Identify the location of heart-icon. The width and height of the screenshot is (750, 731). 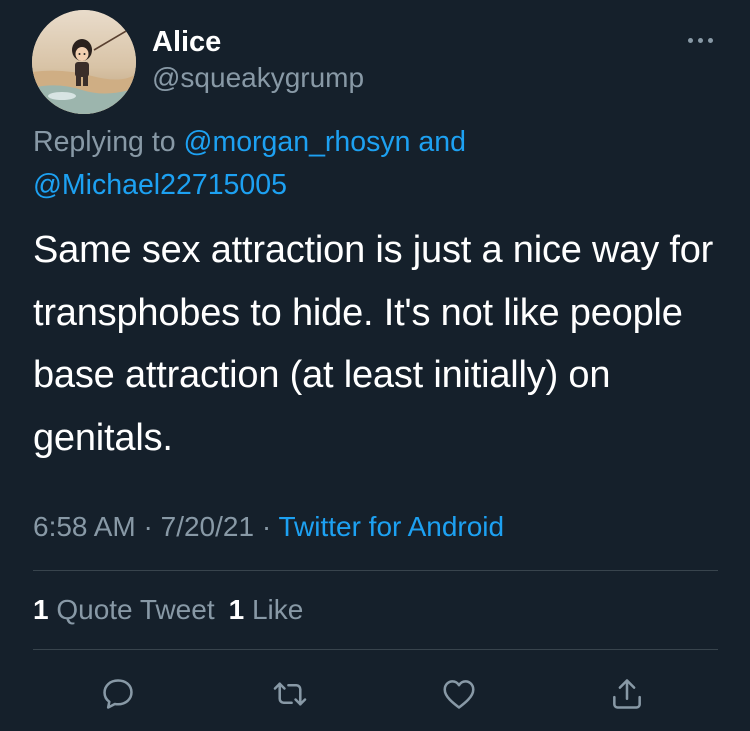
(459, 694).